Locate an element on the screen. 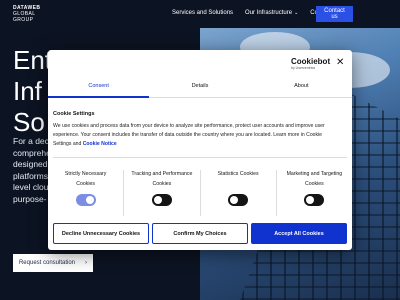 The image size is (400, 300). statistics-toggle is located at coordinates (238, 200).